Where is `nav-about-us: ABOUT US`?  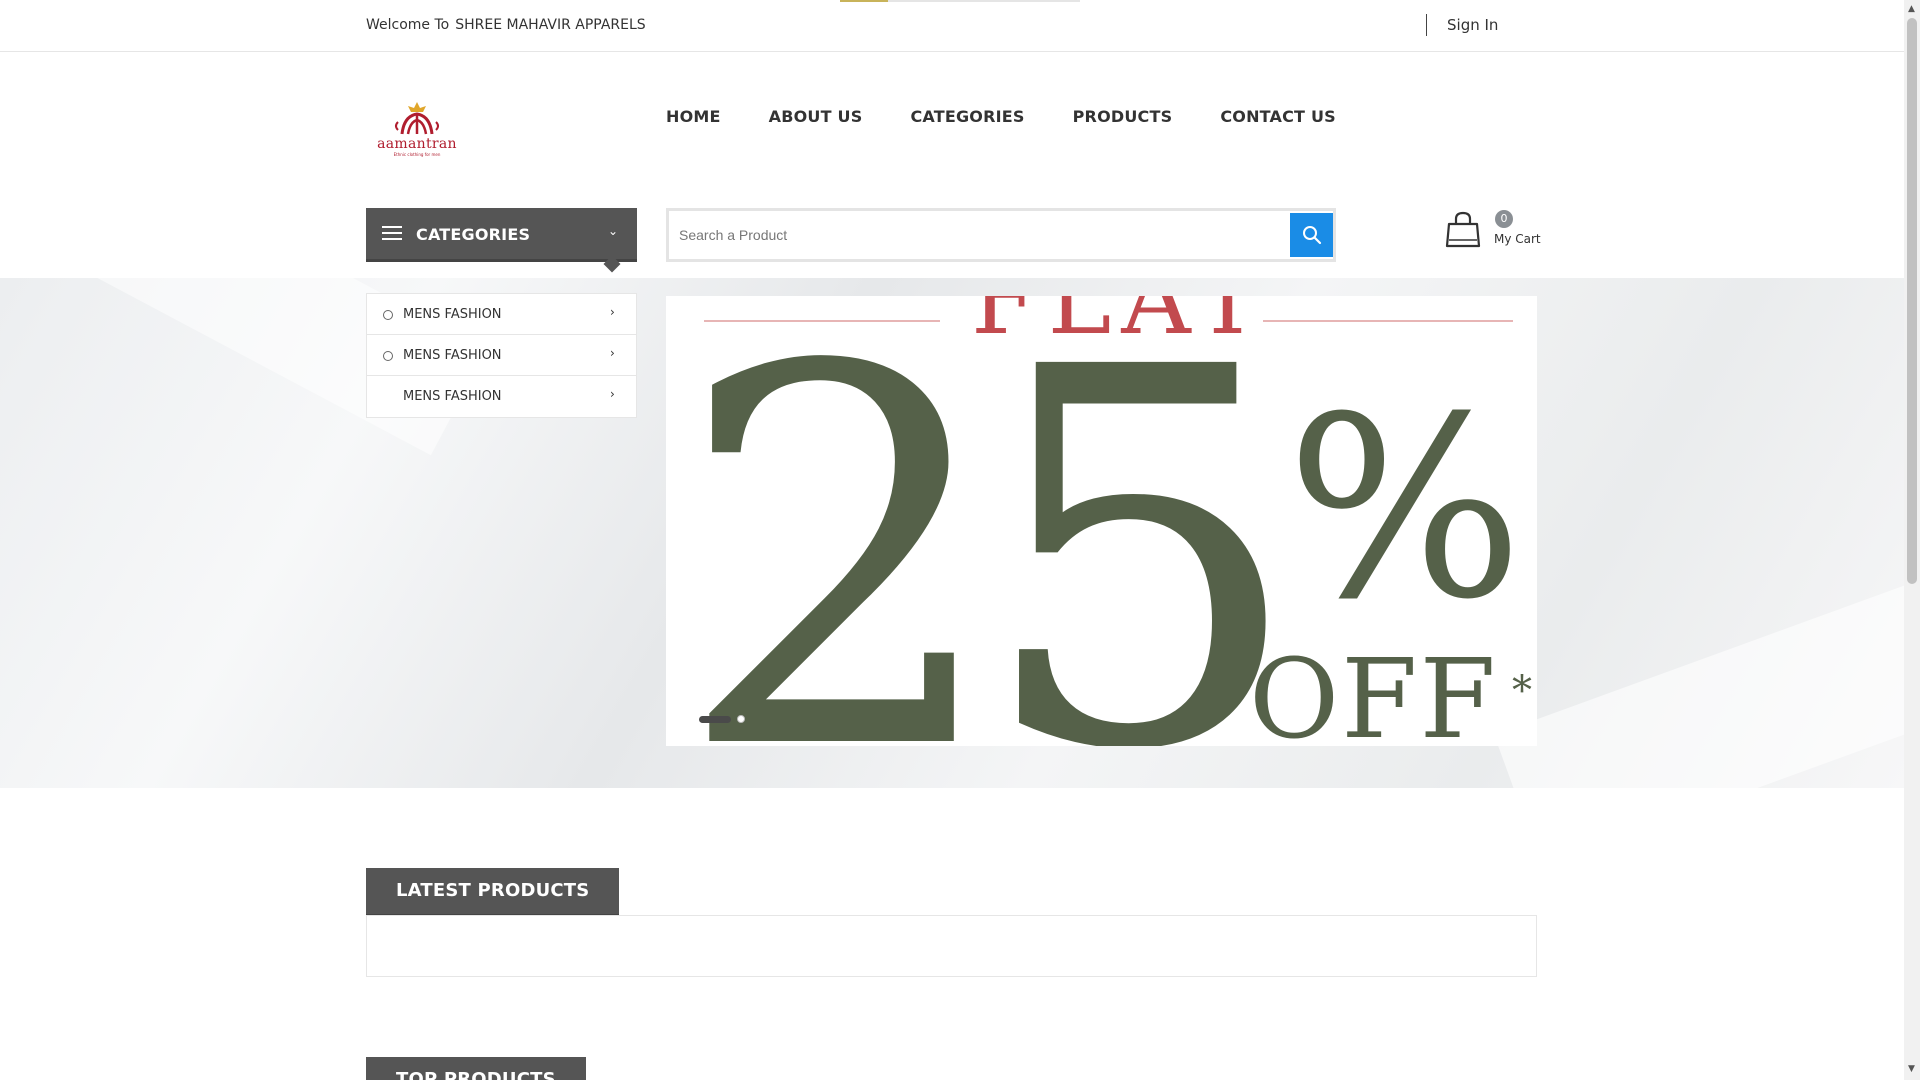 nav-about-us: ABOUT US is located at coordinates (816, 116).